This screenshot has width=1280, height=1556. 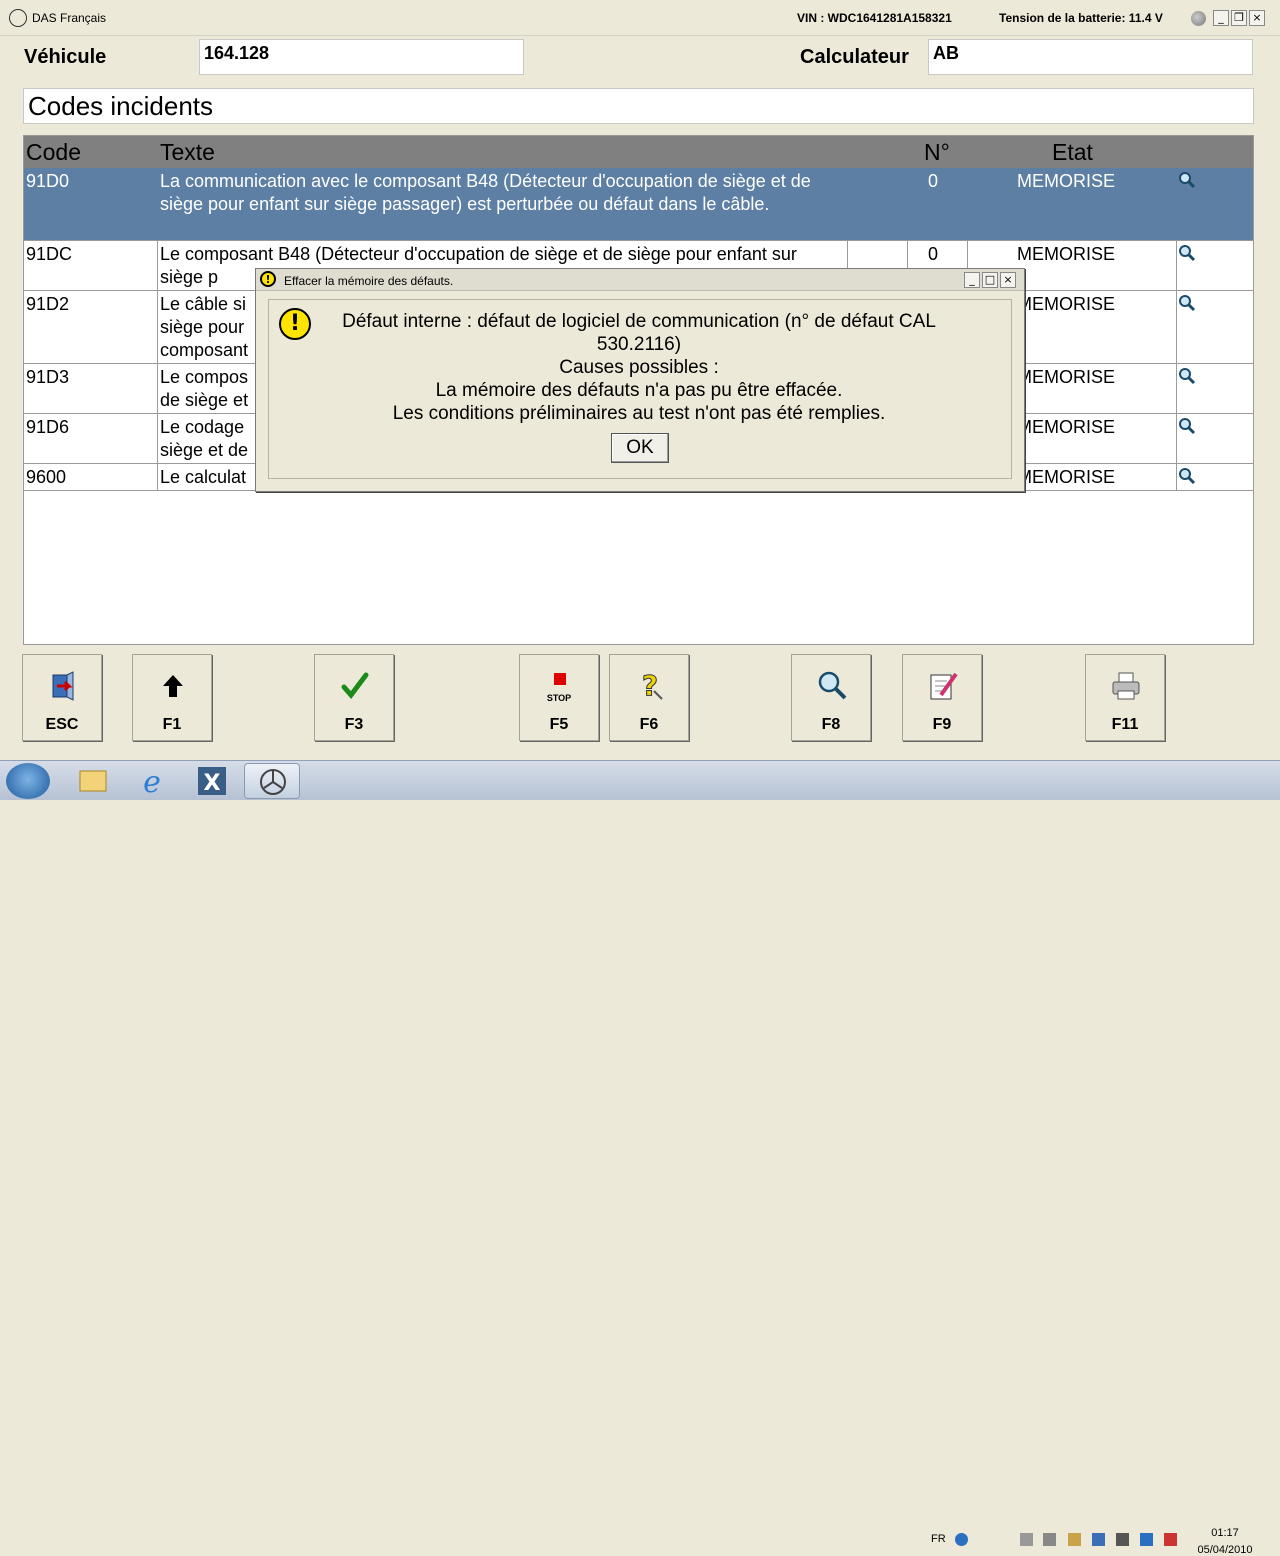 I want to click on sync-icon, so click(x=1098, y=1539).